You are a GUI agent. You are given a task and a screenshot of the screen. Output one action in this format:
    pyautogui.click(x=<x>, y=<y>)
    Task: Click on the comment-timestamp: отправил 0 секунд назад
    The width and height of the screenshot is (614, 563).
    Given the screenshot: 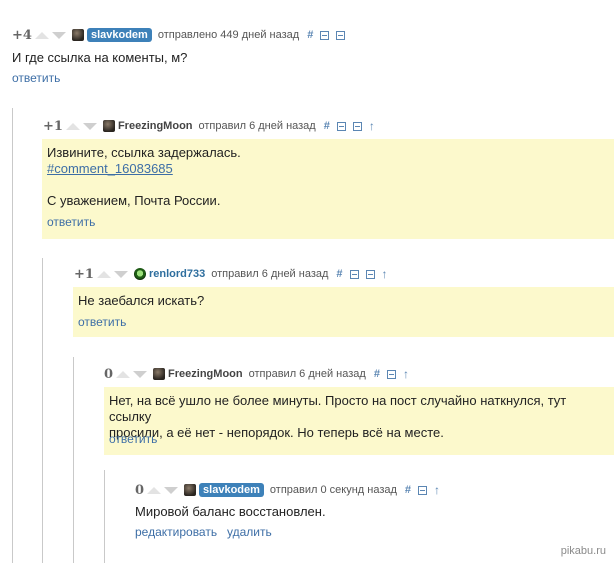 What is the action you would take?
    pyautogui.click(x=333, y=490)
    